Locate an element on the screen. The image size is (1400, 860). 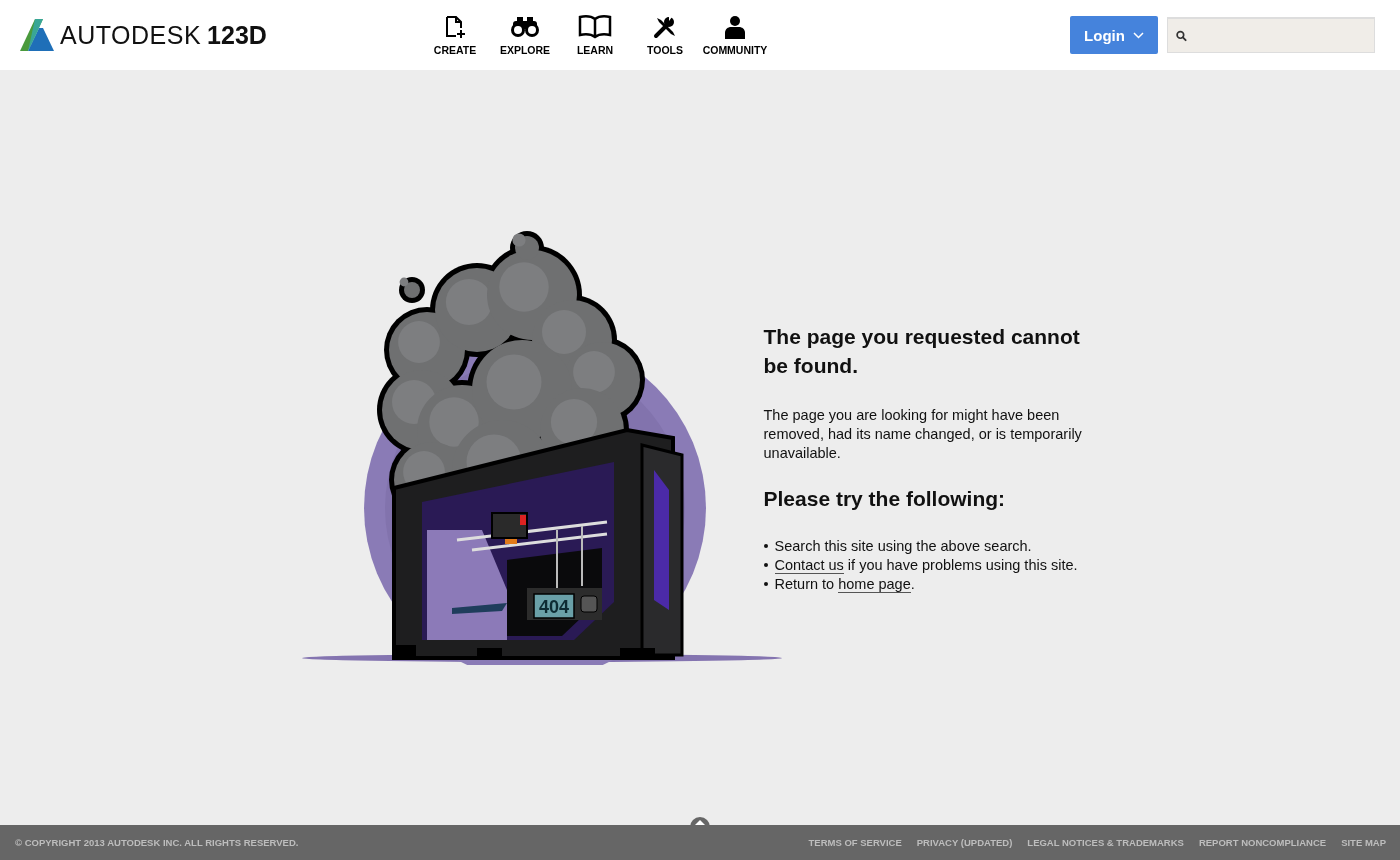
binoculars-icon is located at coordinates (525, 26).